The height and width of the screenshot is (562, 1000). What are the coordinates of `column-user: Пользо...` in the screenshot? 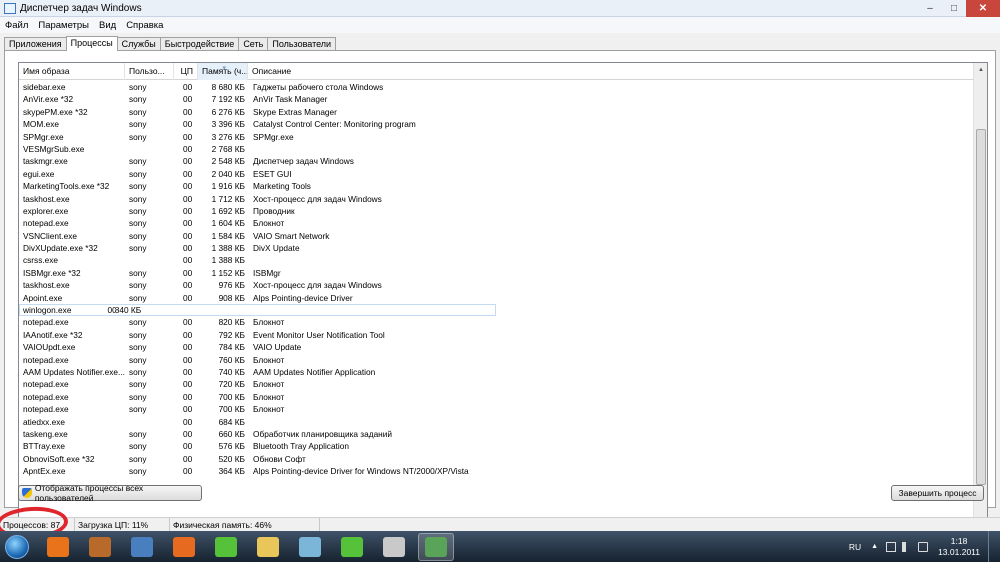 It's located at (149, 71).